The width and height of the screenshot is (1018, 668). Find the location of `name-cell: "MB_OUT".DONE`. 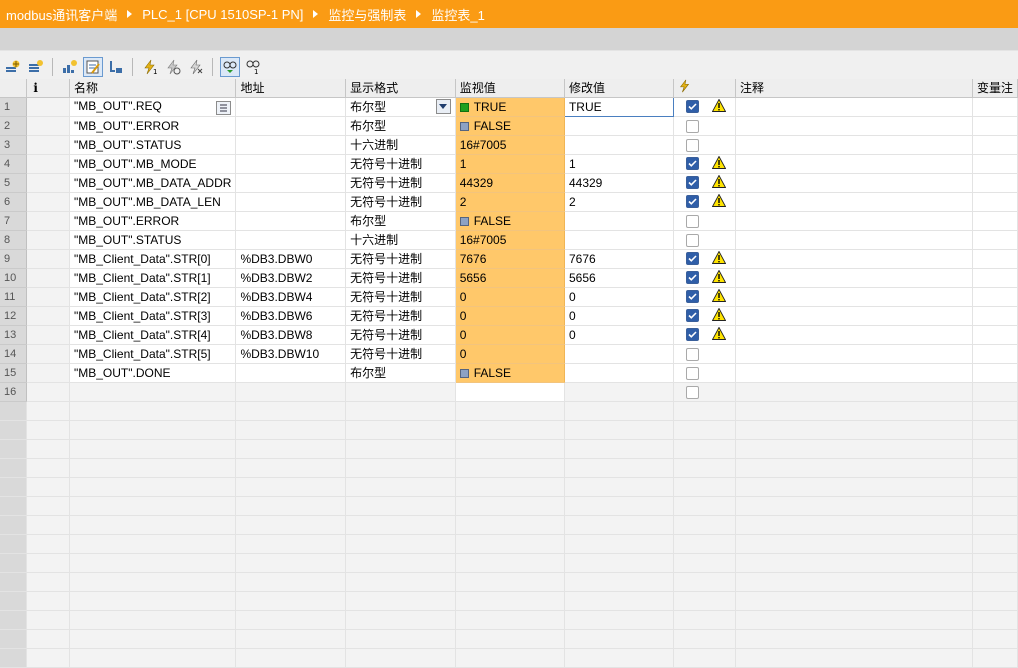

name-cell: "MB_OUT".DONE is located at coordinates (153, 373).